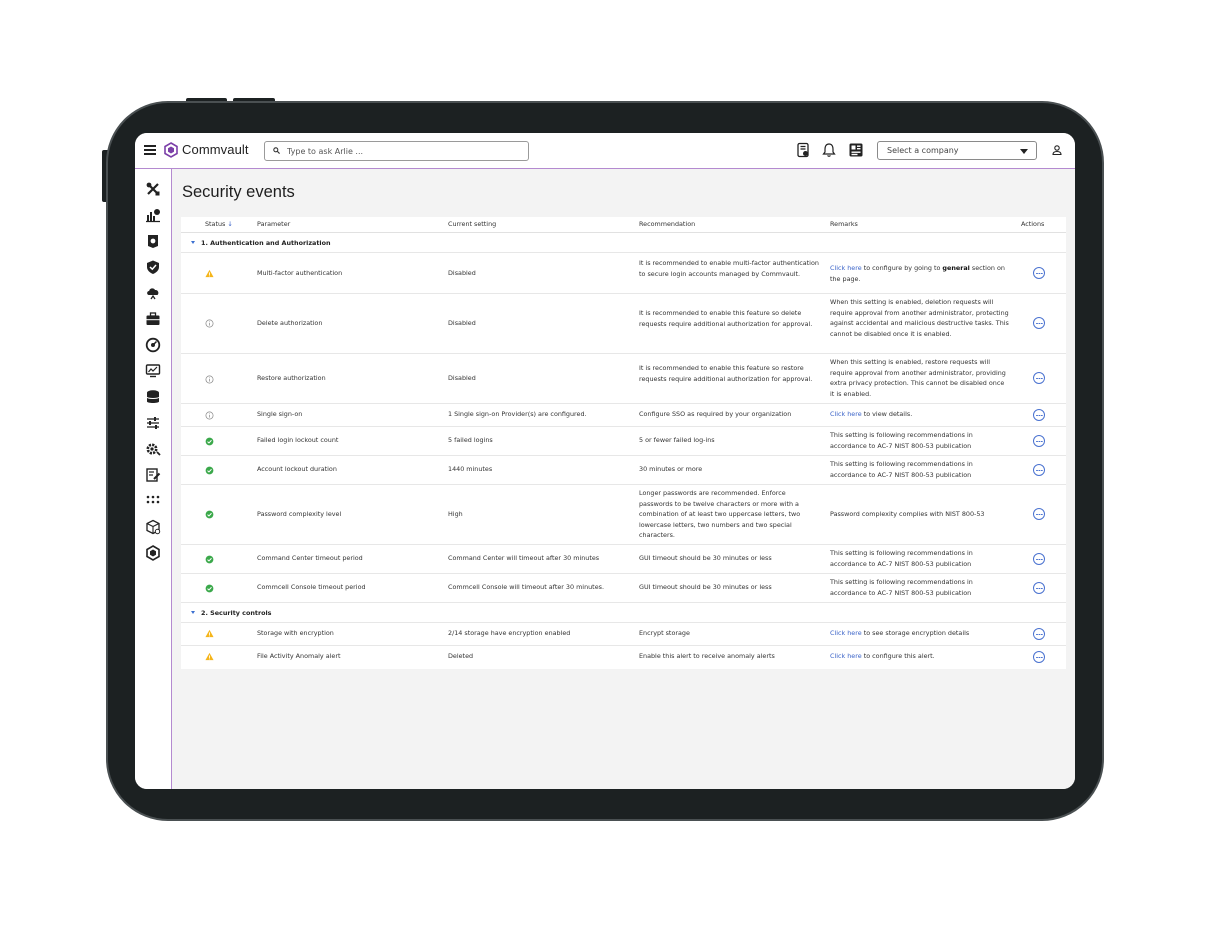 The width and height of the screenshot is (1208, 929). Describe the element at coordinates (311, 587) in the screenshot. I see `parameter-cell: Commcell Console timeout period` at that location.